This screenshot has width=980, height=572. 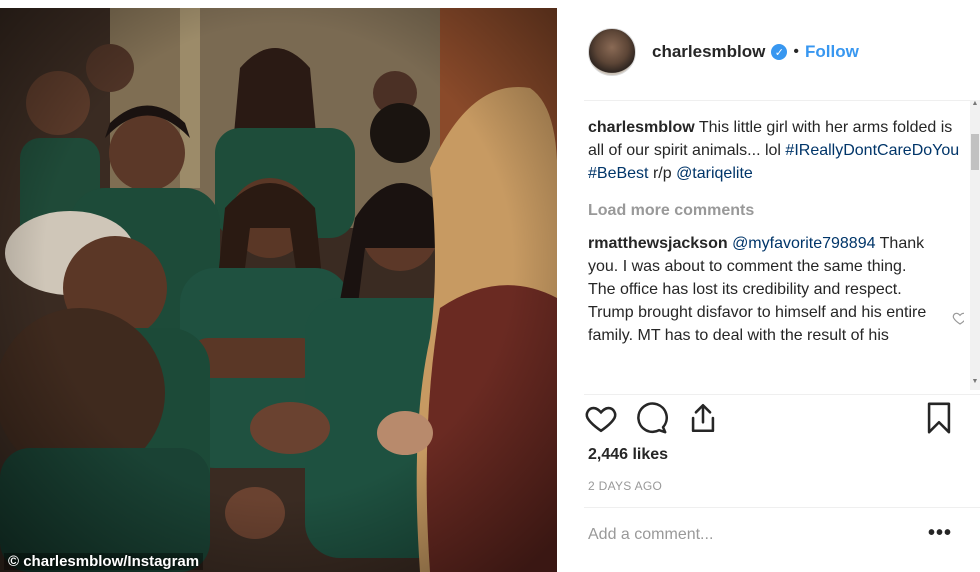 What do you see at coordinates (774, 420) in the screenshot?
I see `action-bar` at bounding box center [774, 420].